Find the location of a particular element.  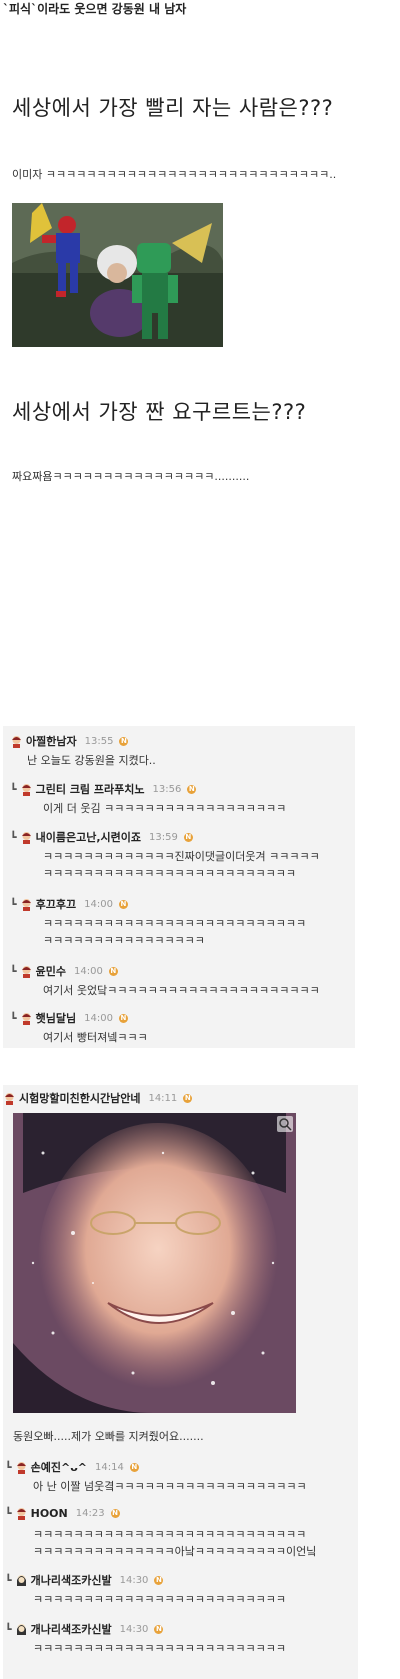

comment-text: 난 오늘도 강동원을 지켰다.. is located at coordinates (91, 760).